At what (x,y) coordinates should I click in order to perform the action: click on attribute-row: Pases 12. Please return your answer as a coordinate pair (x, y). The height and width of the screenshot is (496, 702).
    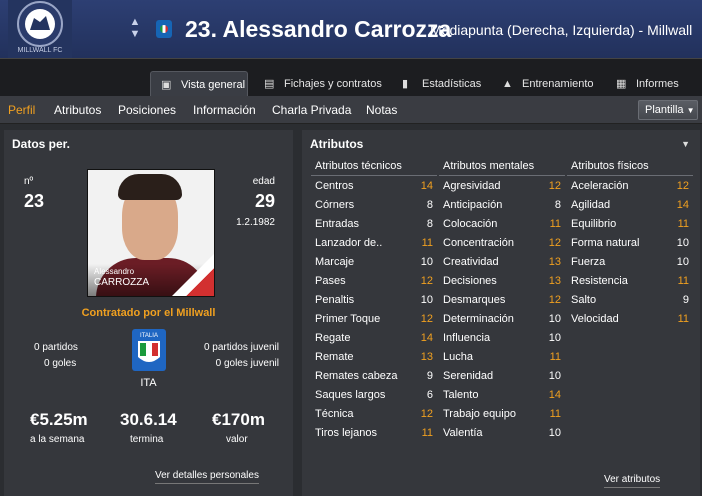
    Looking at the image, I should click on (374, 280).